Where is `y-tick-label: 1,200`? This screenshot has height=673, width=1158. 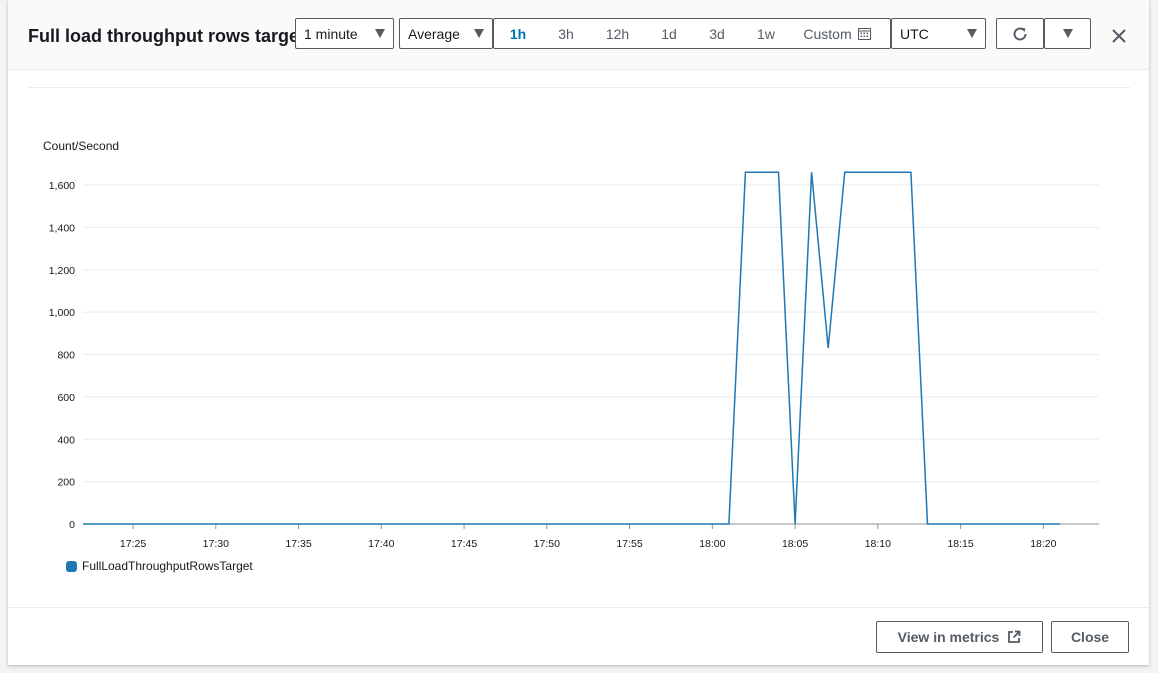
y-tick-label: 1,200 is located at coordinates (62, 271).